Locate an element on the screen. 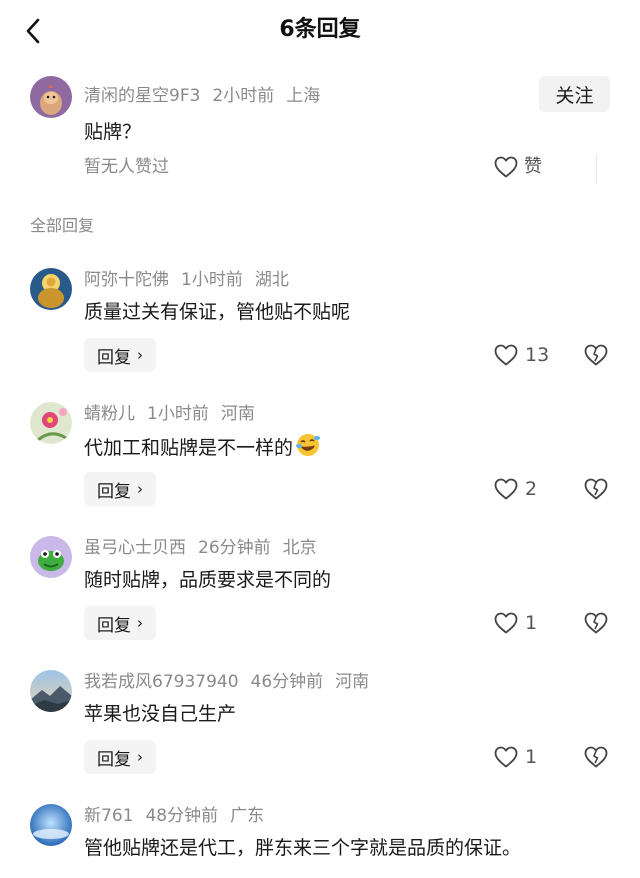 The image size is (640, 878). reply-meta: 虽弓心士贝西 26分钟前 北京 is located at coordinates (200, 548).